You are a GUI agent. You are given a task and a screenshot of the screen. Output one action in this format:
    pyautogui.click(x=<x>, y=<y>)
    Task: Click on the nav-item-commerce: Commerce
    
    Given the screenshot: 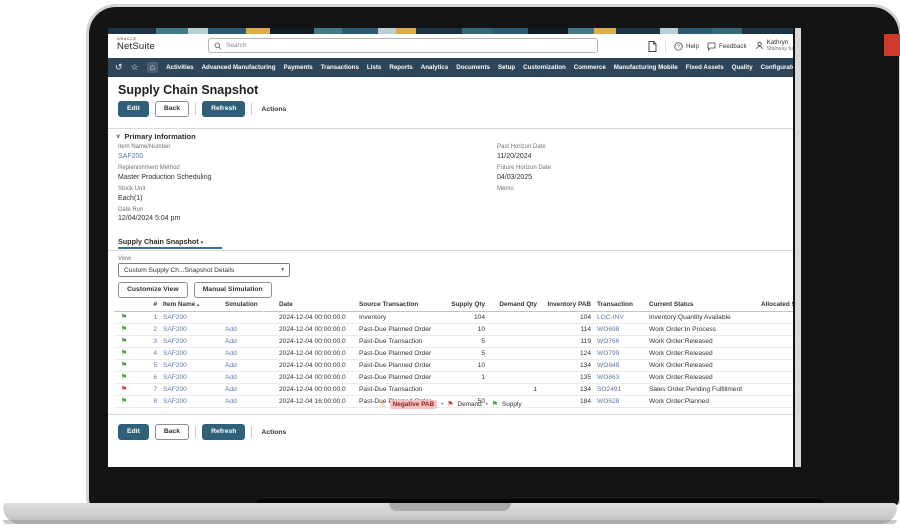 What is the action you would take?
    pyautogui.click(x=590, y=67)
    